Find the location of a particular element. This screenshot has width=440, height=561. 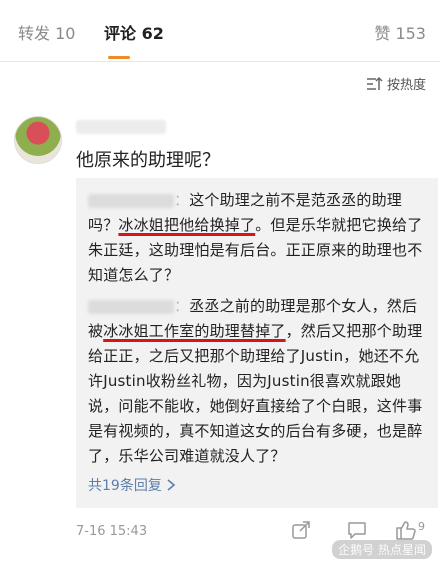

comment-text: 他原来的助理呢？ is located at coordinates (148, 160).